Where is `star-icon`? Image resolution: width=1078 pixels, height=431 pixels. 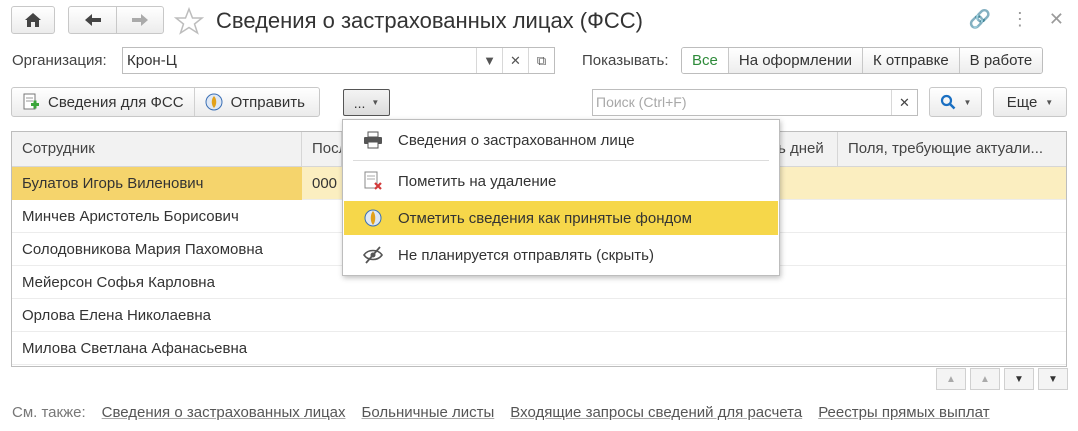
star-icon is located at coordinates (189, 20).